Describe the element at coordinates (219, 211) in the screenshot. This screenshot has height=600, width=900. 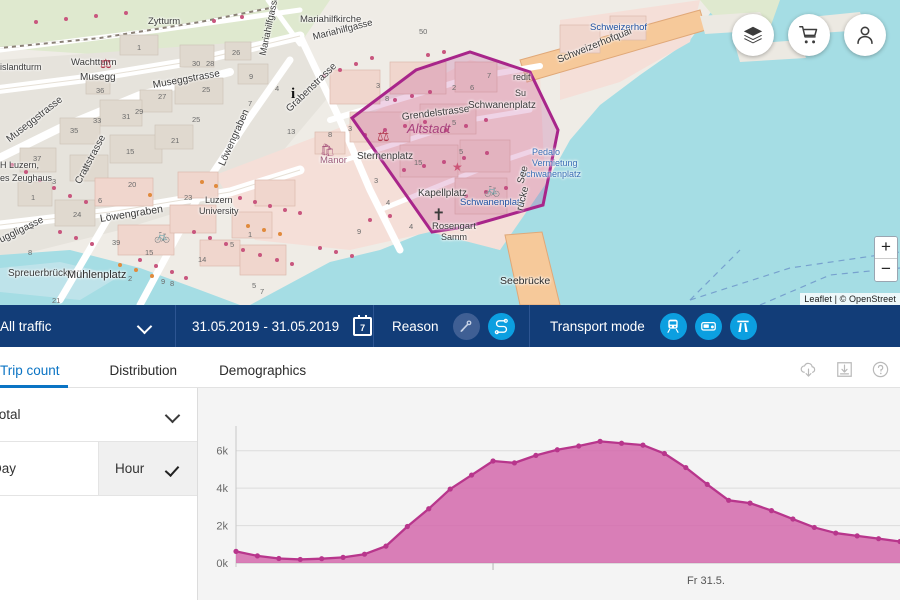
I see `map-label: University` at that location.